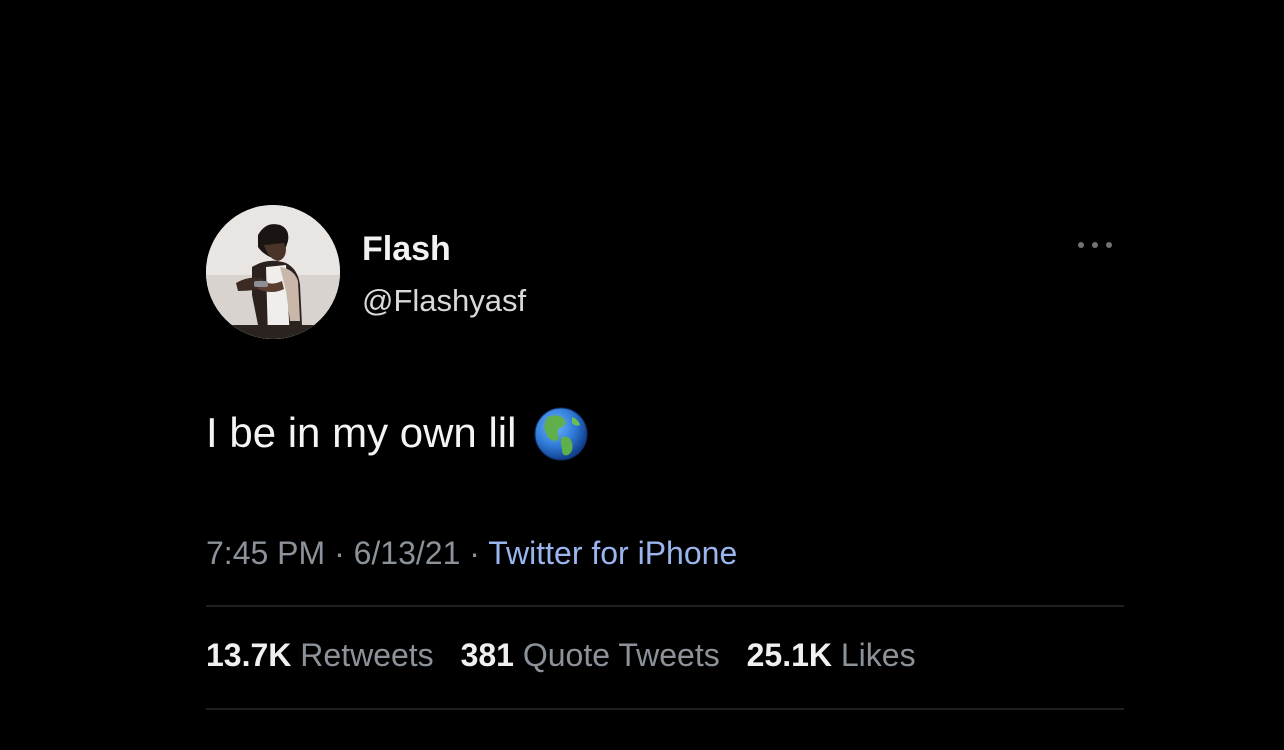 The height and width of the screenshot is (750, 1284). Describe the element at coordinates (407, 553) in the screenshot. I see `tweet-date: 6/13/21` at that location.